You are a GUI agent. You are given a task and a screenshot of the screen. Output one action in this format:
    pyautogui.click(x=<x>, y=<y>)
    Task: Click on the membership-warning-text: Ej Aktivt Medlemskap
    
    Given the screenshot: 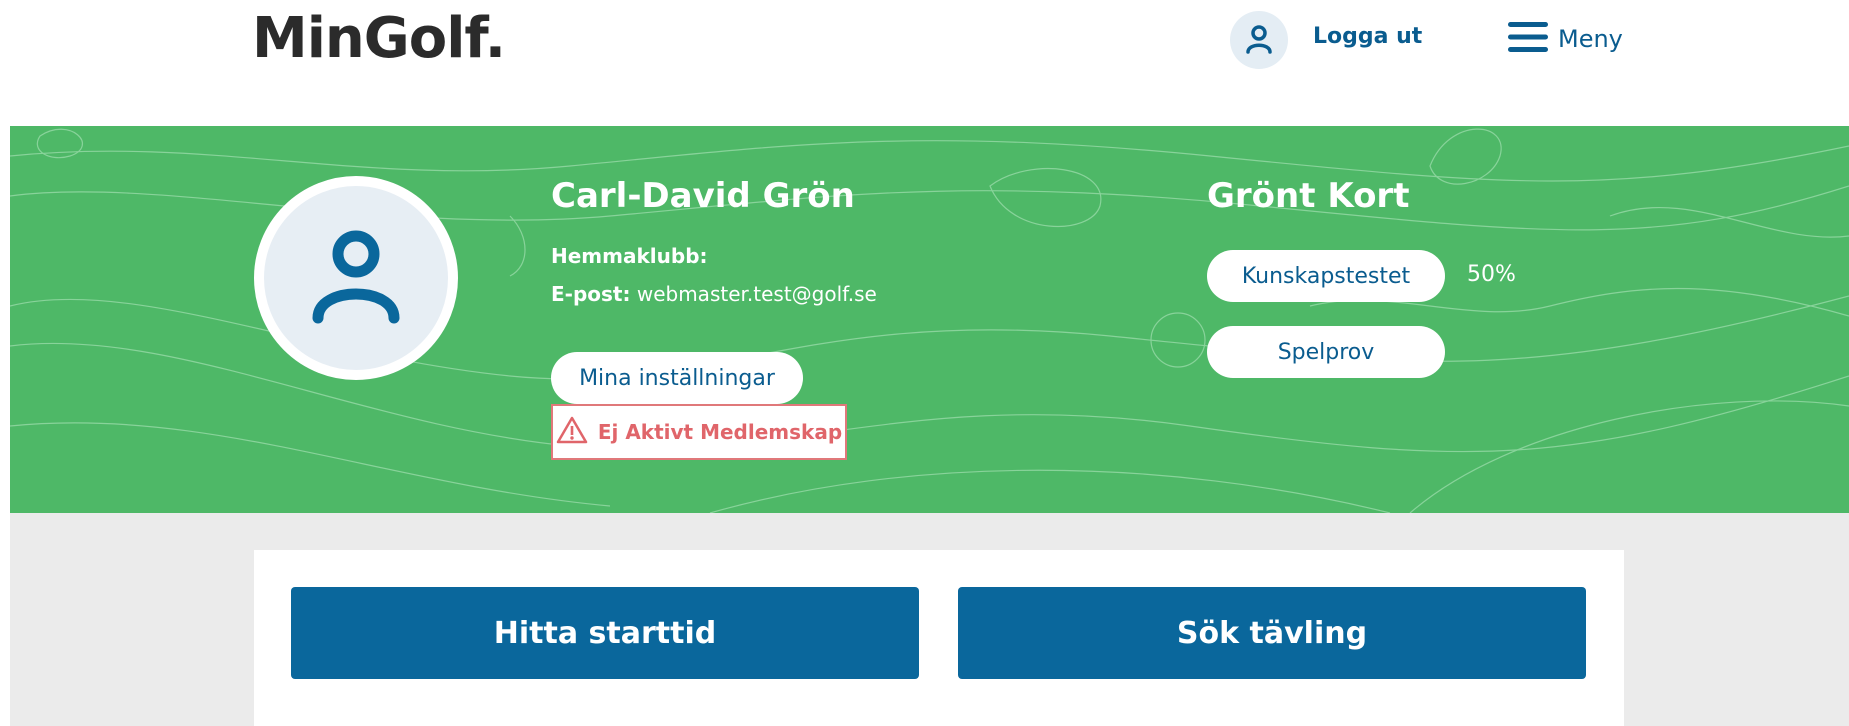 What is the action you would take?
    pyautogui.click(x=720, y=432)
    